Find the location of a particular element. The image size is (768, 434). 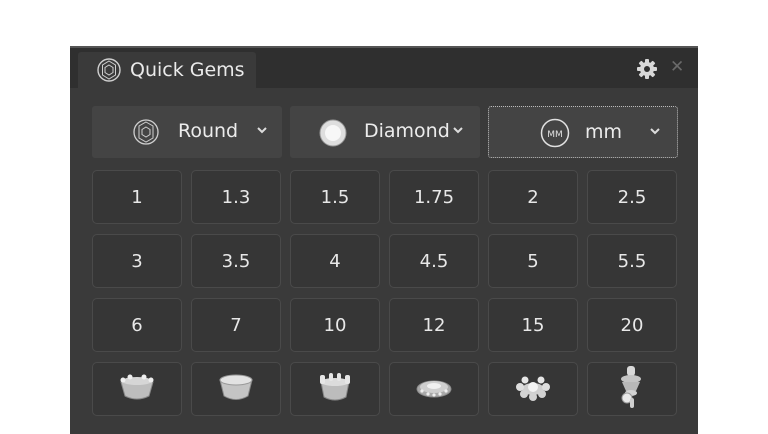

size-button: 1 is located at coordinates (137, 197).